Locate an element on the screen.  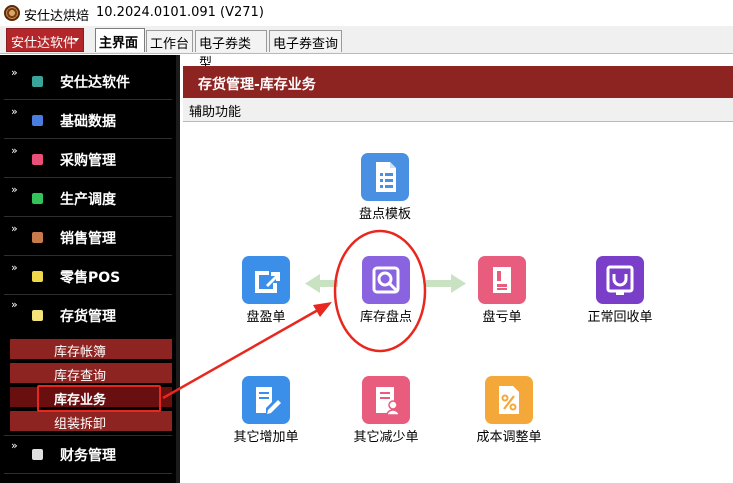
blue-cube-icon is located at coordinates (37, 120).